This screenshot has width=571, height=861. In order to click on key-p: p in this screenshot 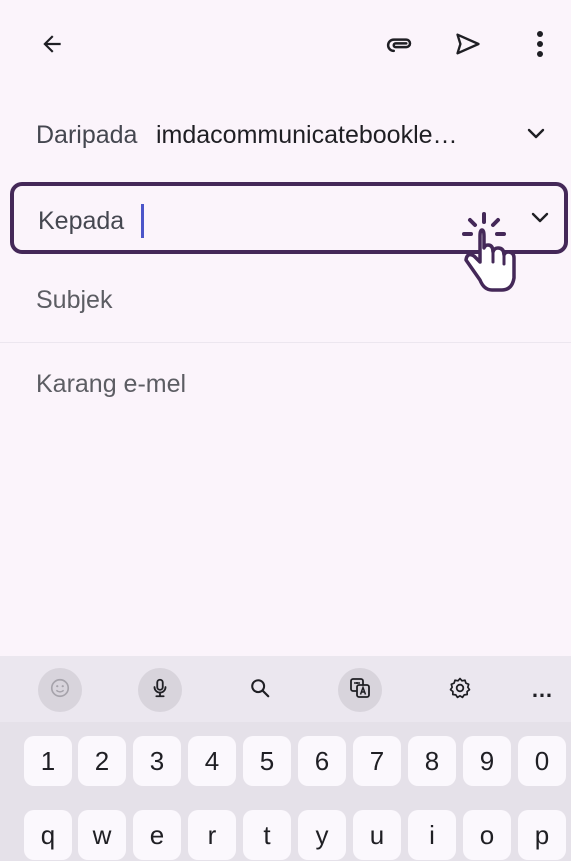, I will do `click(542, 835)`.